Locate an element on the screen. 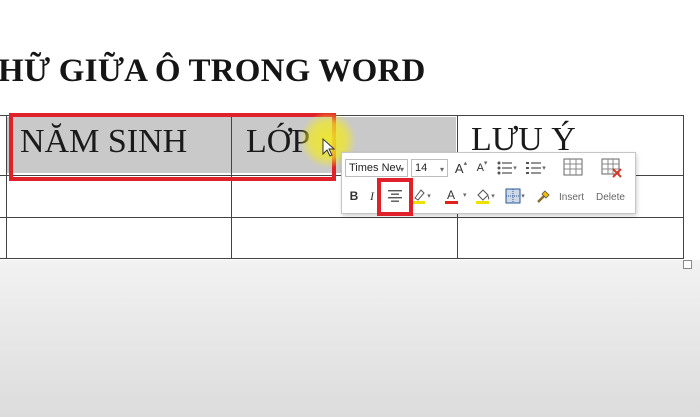  borders-icon is located at coordinates (513, 196).